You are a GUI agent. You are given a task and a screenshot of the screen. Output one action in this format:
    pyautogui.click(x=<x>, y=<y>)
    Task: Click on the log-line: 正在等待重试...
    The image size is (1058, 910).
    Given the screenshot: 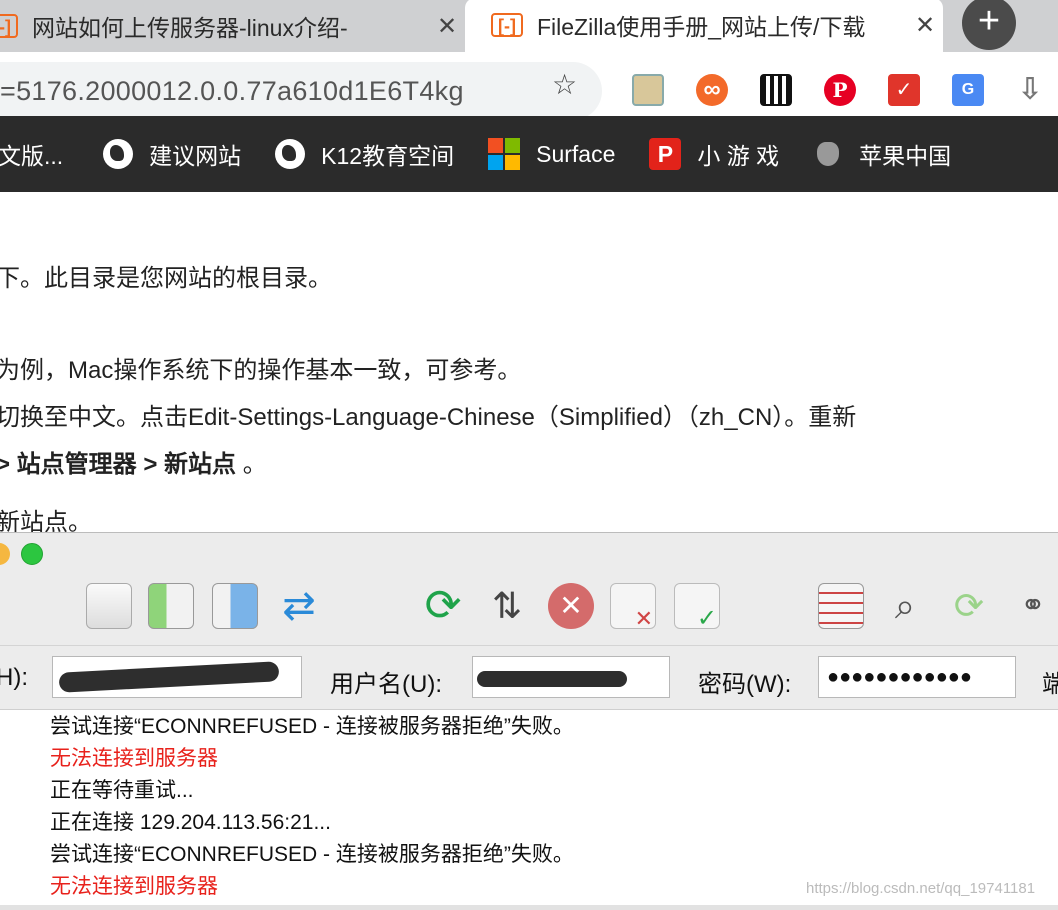 What is the action you would take?
    pyautogui.click(x=122, y=790)
    